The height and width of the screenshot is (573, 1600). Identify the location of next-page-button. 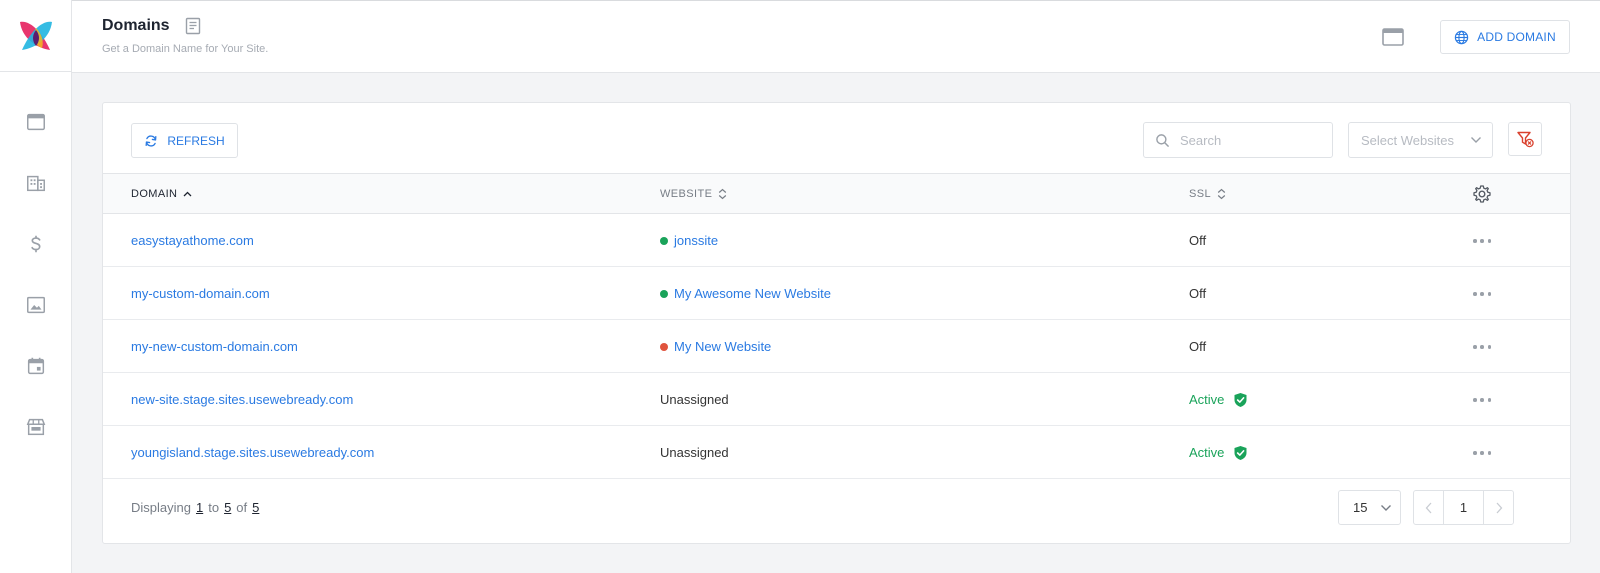
(1498, 507).